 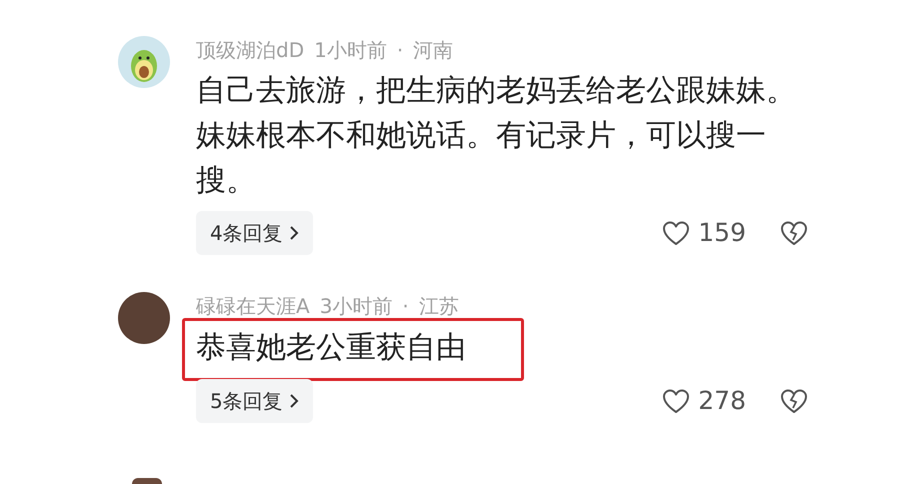 What do you see at coordinates (254, 233) in the screenshot?
I see `replies-button: 4条回复` at bounding box center [254, 233].